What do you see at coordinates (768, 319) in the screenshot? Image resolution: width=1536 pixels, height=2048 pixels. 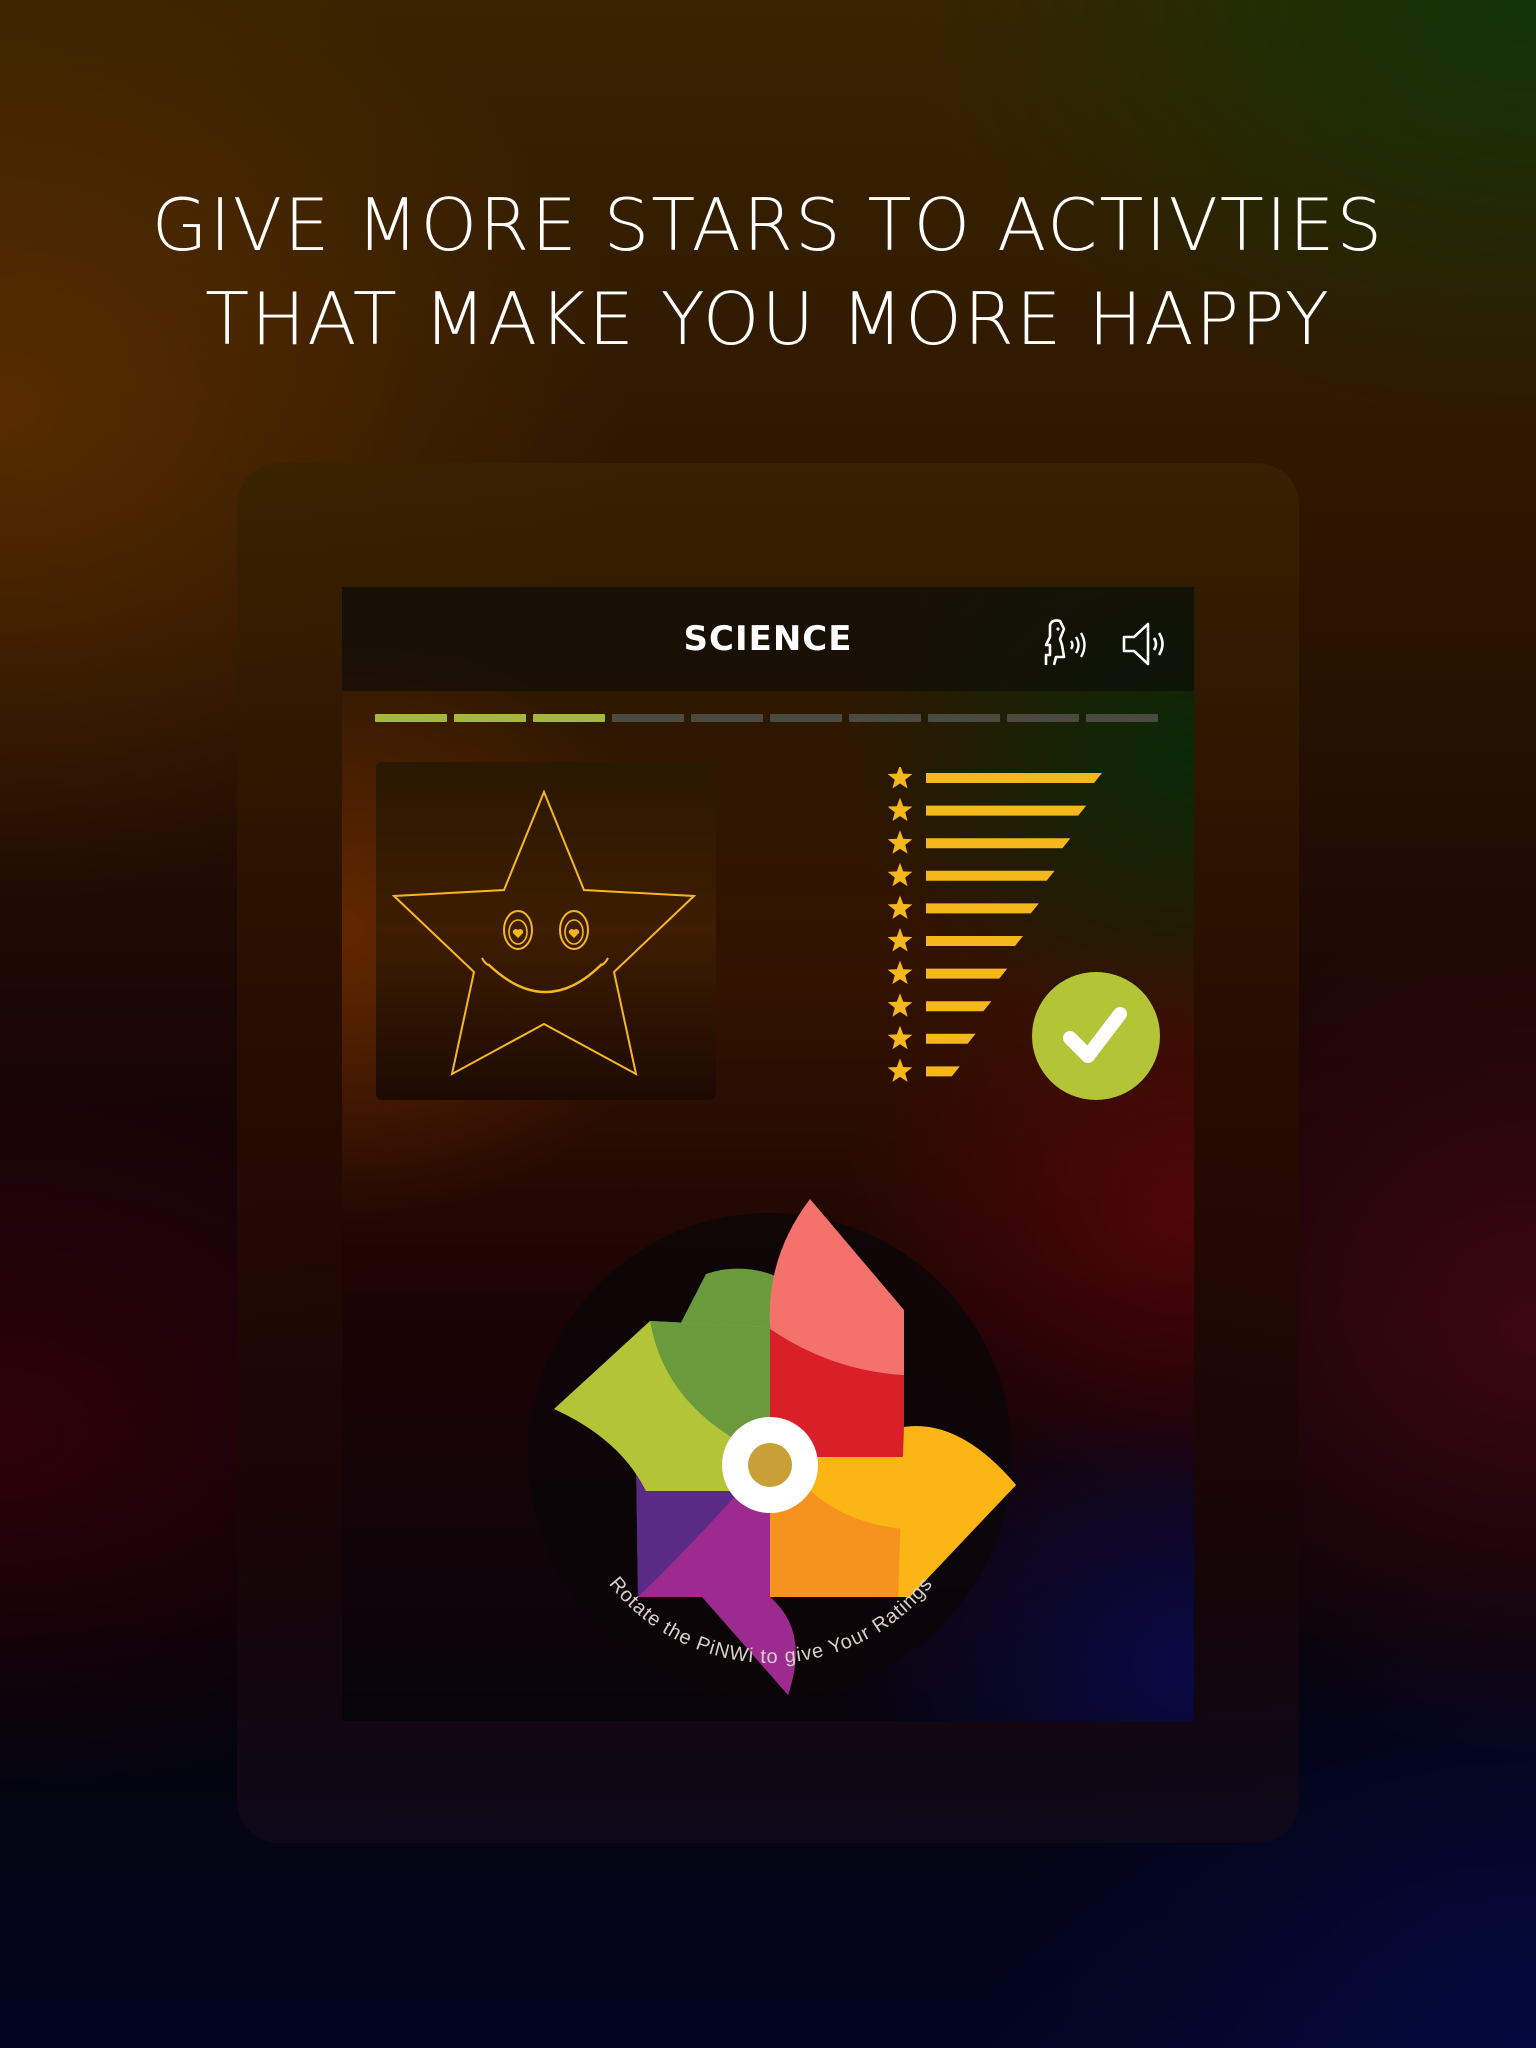 I see `headline-line-2: THAT MAKE YOU MORE HAPPY` at bounding box center [768, 319].